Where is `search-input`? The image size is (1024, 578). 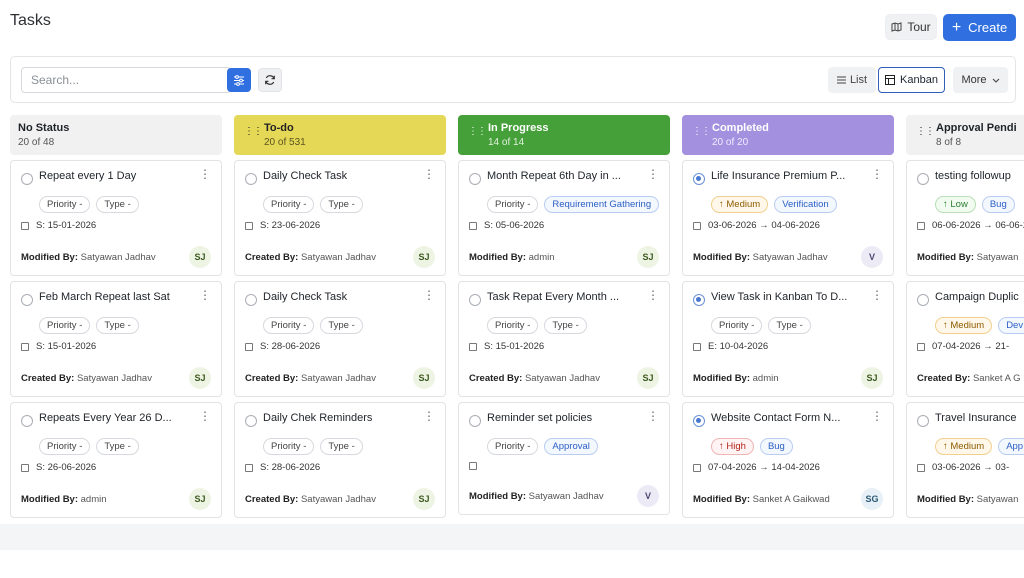 search-input is located at coordinates (126, 80).